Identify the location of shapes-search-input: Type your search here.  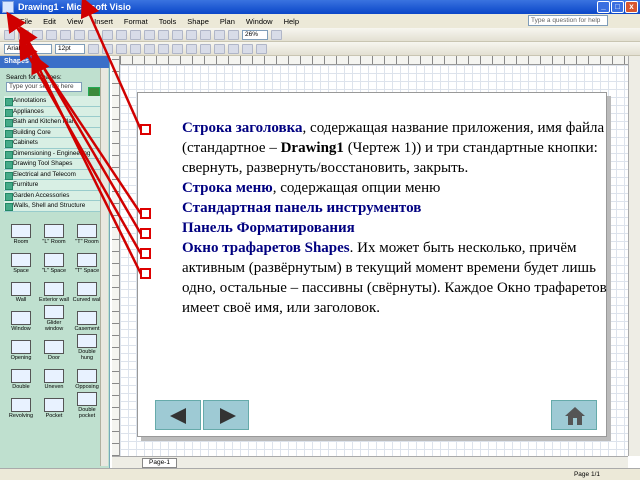
(44, 87).